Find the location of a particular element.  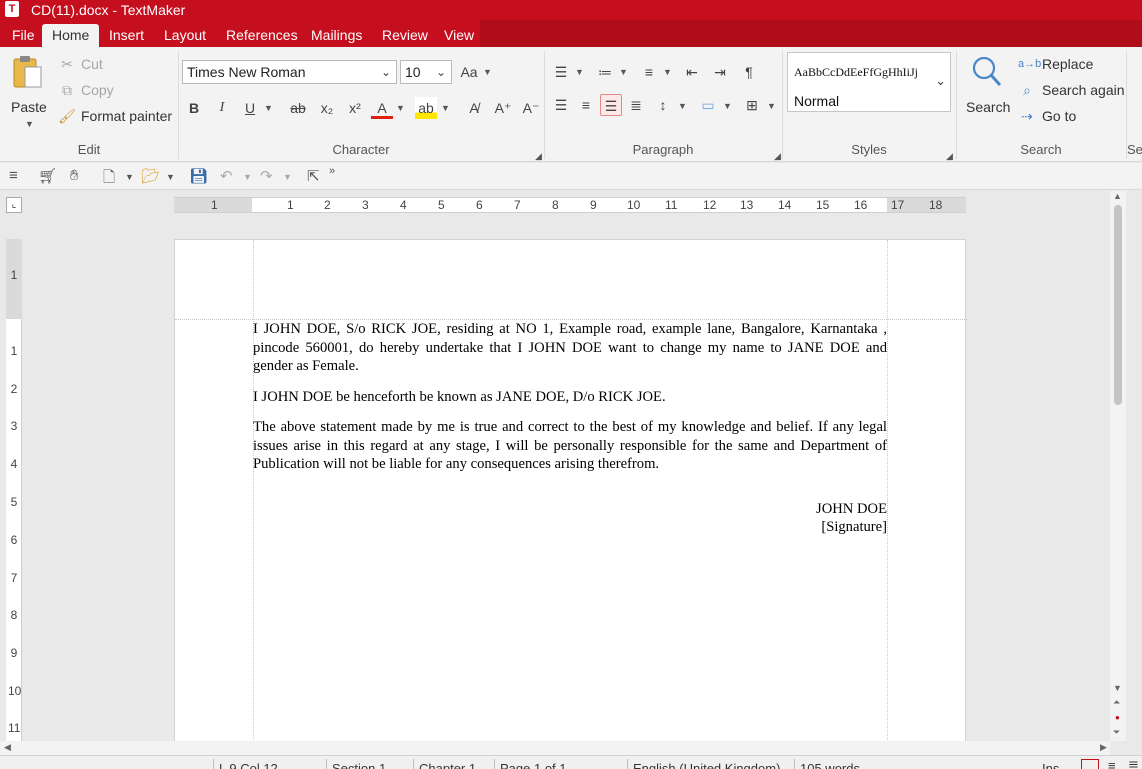

select-pointer-icon: ⇱ is located at coordinates (313, 176).